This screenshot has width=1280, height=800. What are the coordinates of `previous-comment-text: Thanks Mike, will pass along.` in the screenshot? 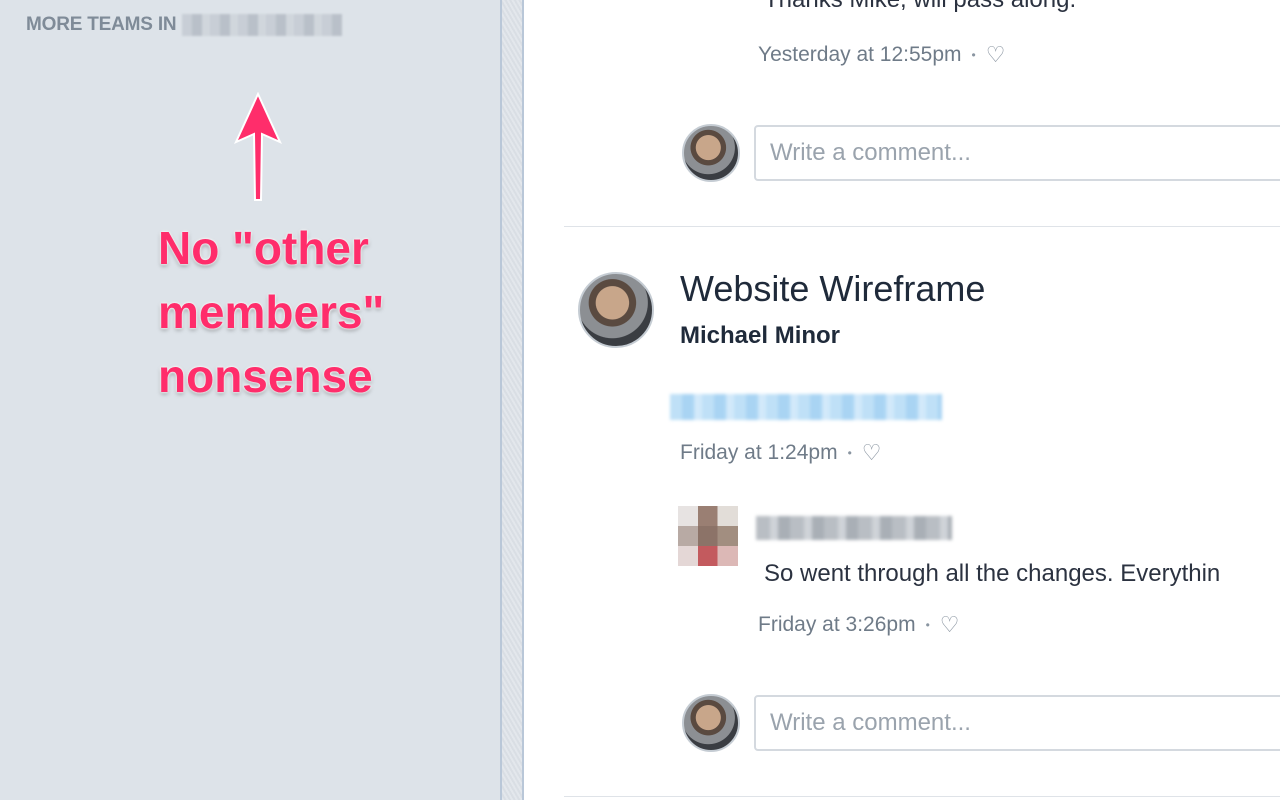 It's located at (920, 7).